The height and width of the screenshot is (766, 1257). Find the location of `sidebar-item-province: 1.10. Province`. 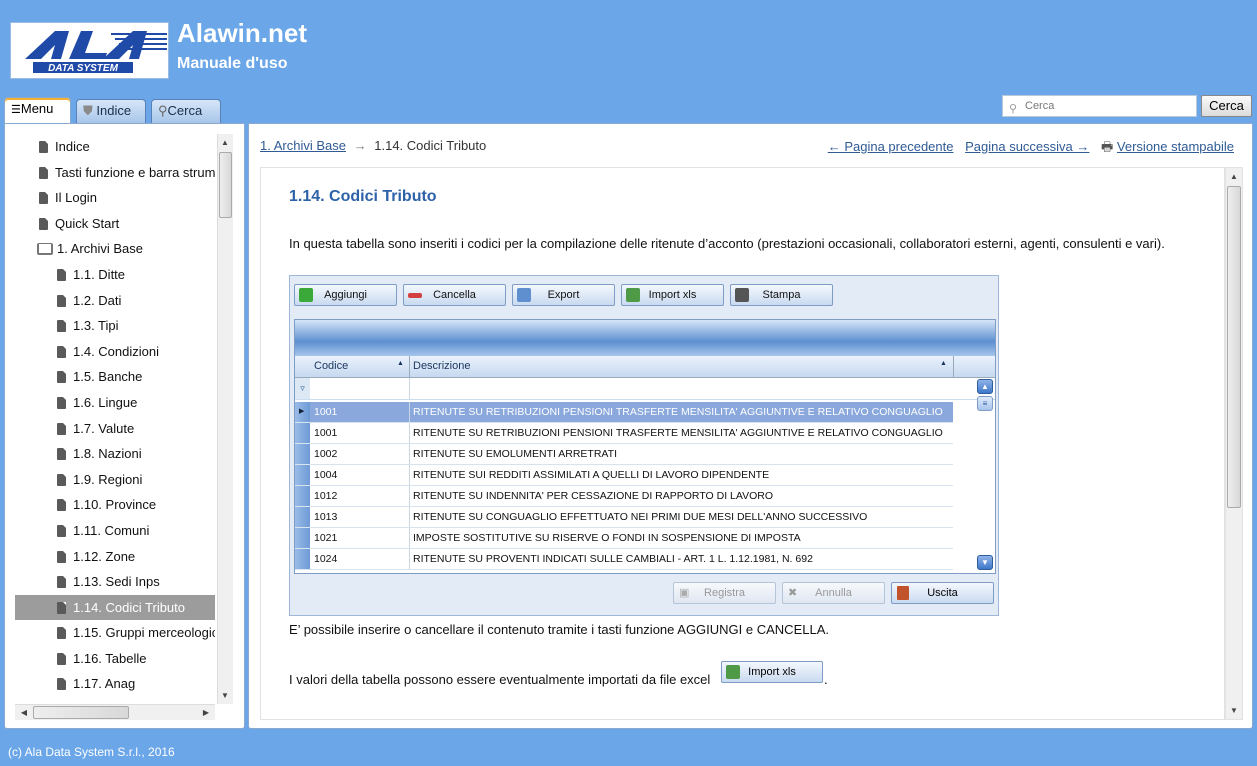

sidebar-item-province: 1.10. Province is located at coordinates (115, 505).